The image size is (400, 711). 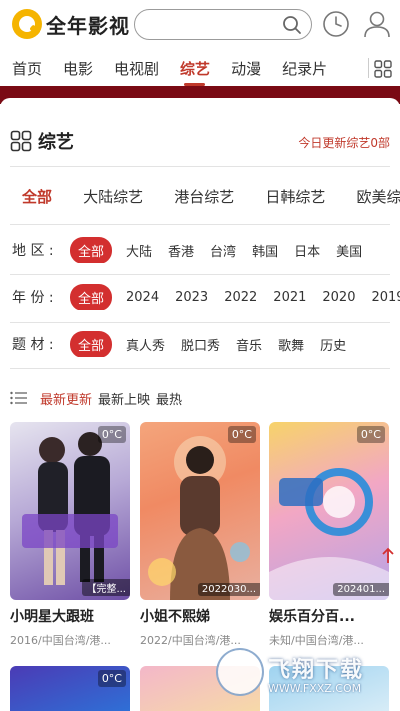 I want to click on panel-title: 综艺, so click(x=56, y=142).